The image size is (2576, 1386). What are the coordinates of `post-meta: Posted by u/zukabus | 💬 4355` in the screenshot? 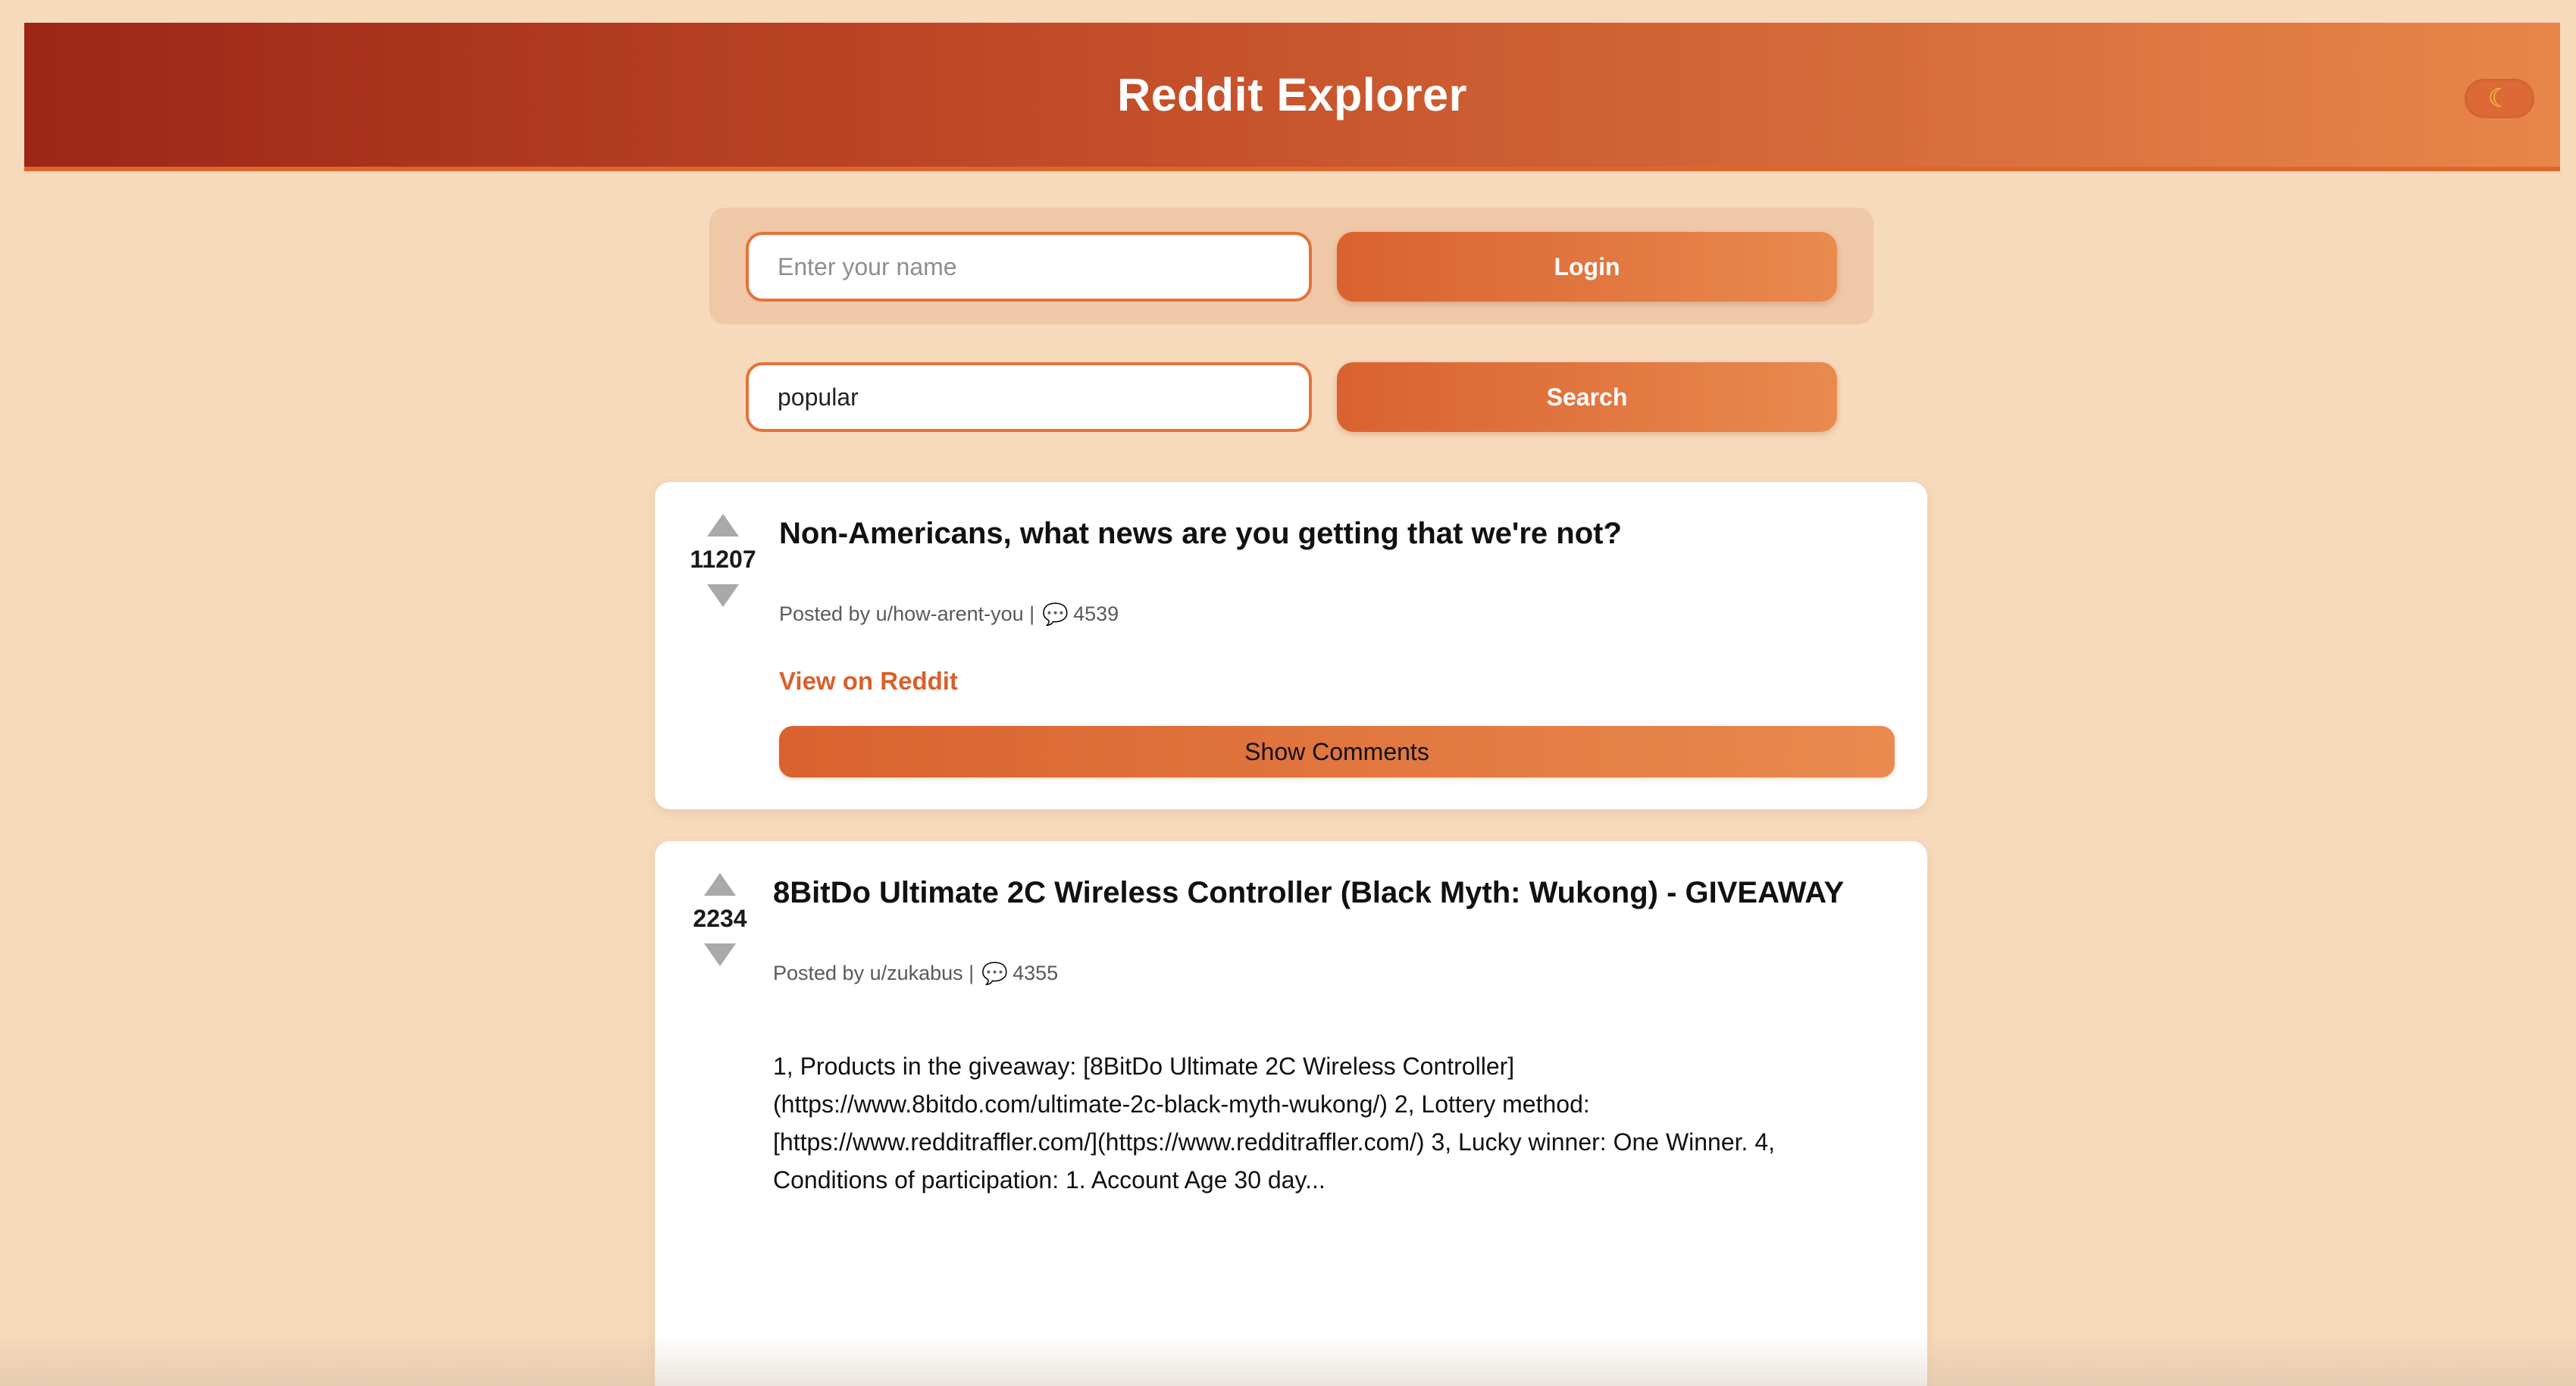 It's located at (916, 974).